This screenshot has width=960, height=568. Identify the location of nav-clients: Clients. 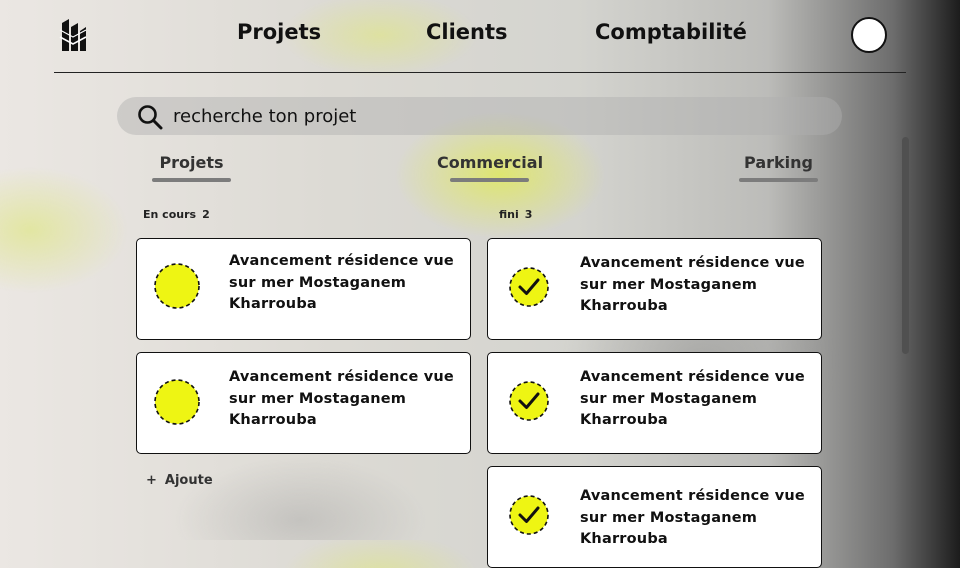
(467, 32).